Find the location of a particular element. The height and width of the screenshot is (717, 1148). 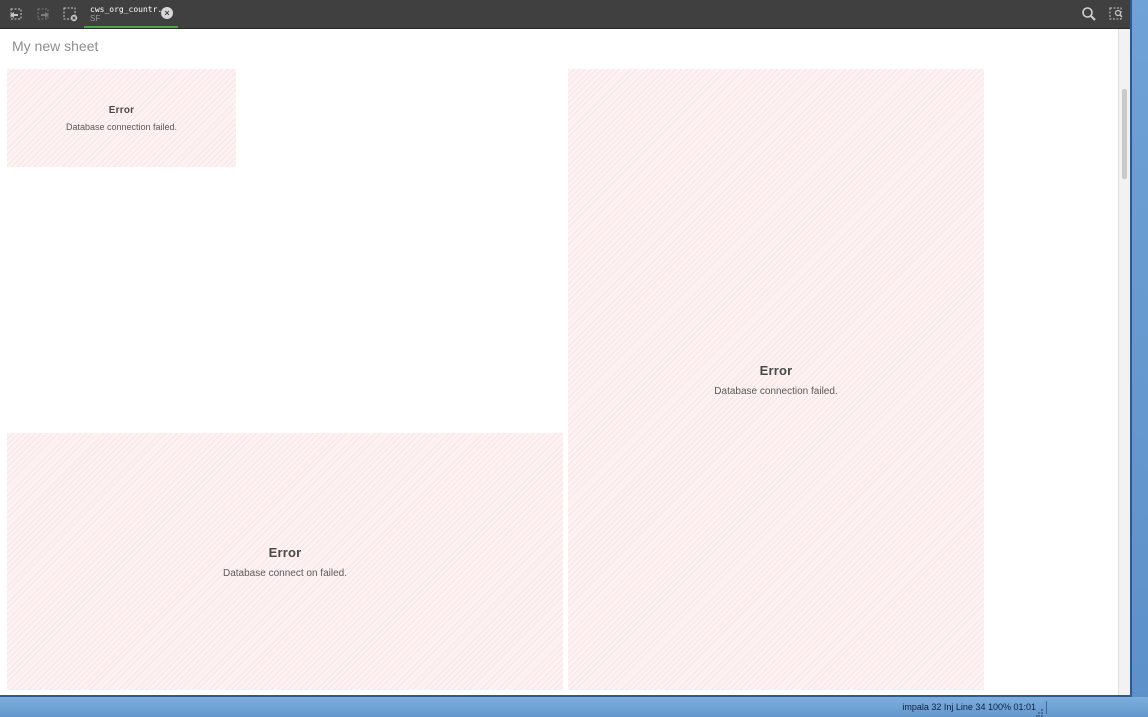

search-icon is located at coordinates (1089, 14).